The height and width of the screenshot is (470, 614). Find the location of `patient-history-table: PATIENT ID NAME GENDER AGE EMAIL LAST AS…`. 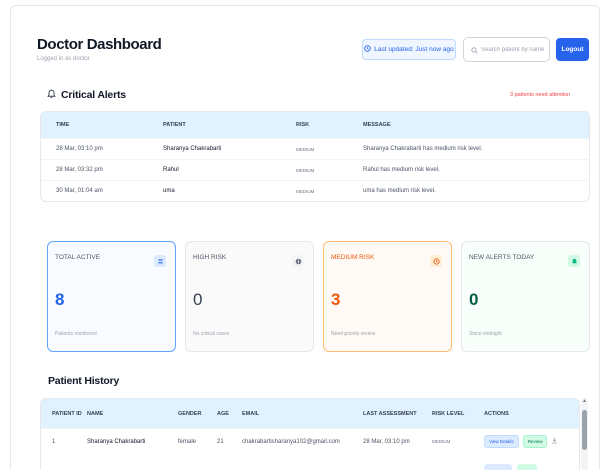

patient-history-table: PATIENT ID NAME GENDER AGE EMAIL LAST AS… is located at coordinates (310, 434).